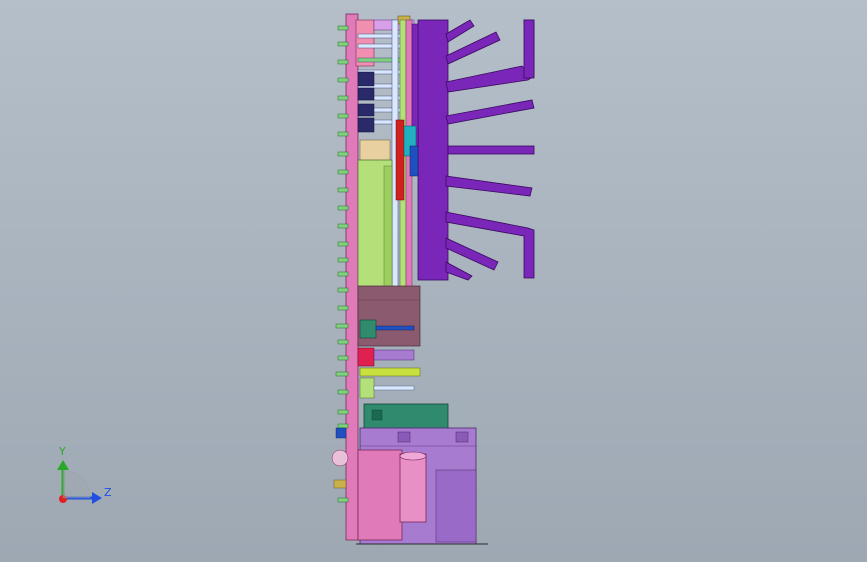  I want to click on y-axis-label: Y, so click(62, 451).